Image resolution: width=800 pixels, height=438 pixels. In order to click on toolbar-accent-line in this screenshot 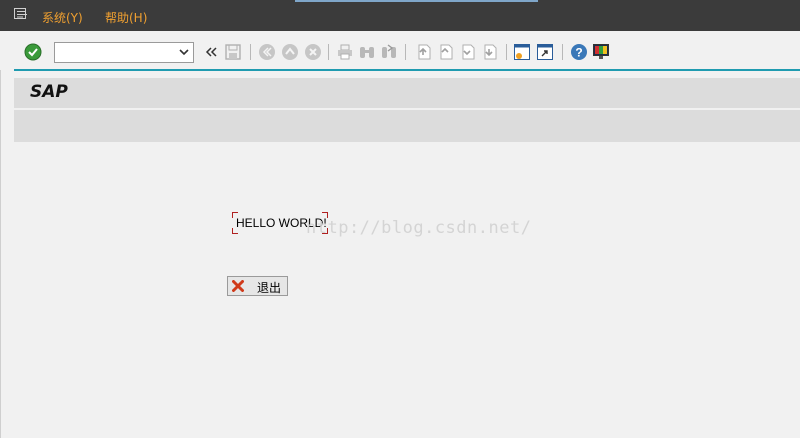, I will do `click(407, 70)`.